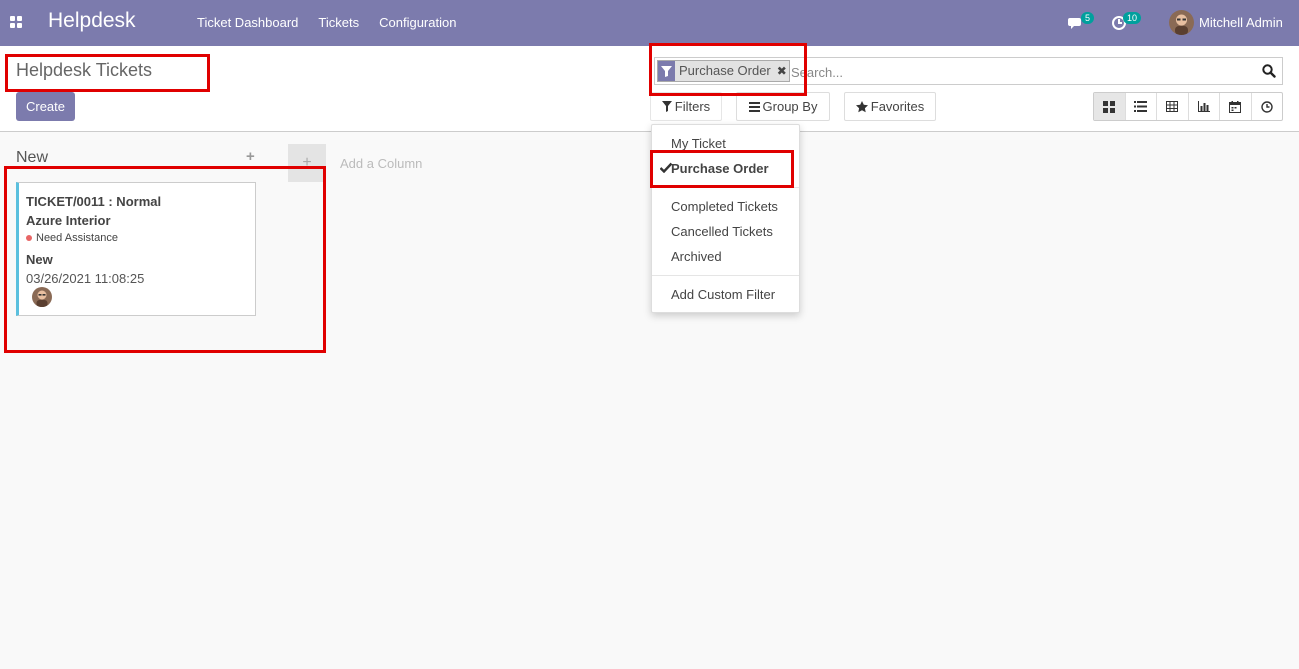  I want to click on search-facet: Purchase Order ✖, so click(723, 71).